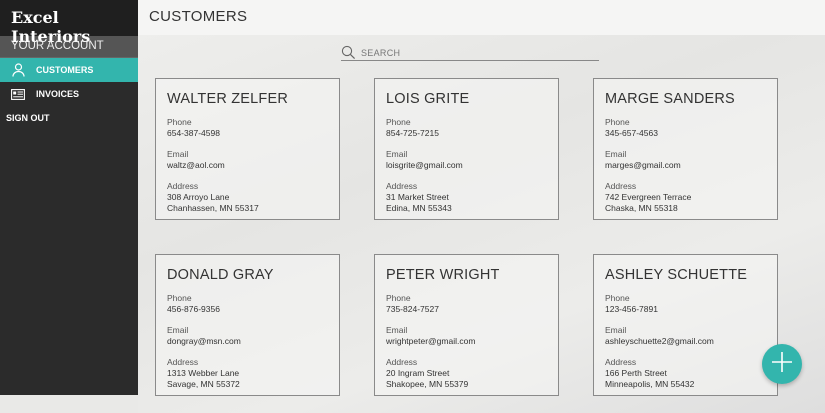  I want to click on address-line2: Chaska, MN 55318, so click(641, 208).